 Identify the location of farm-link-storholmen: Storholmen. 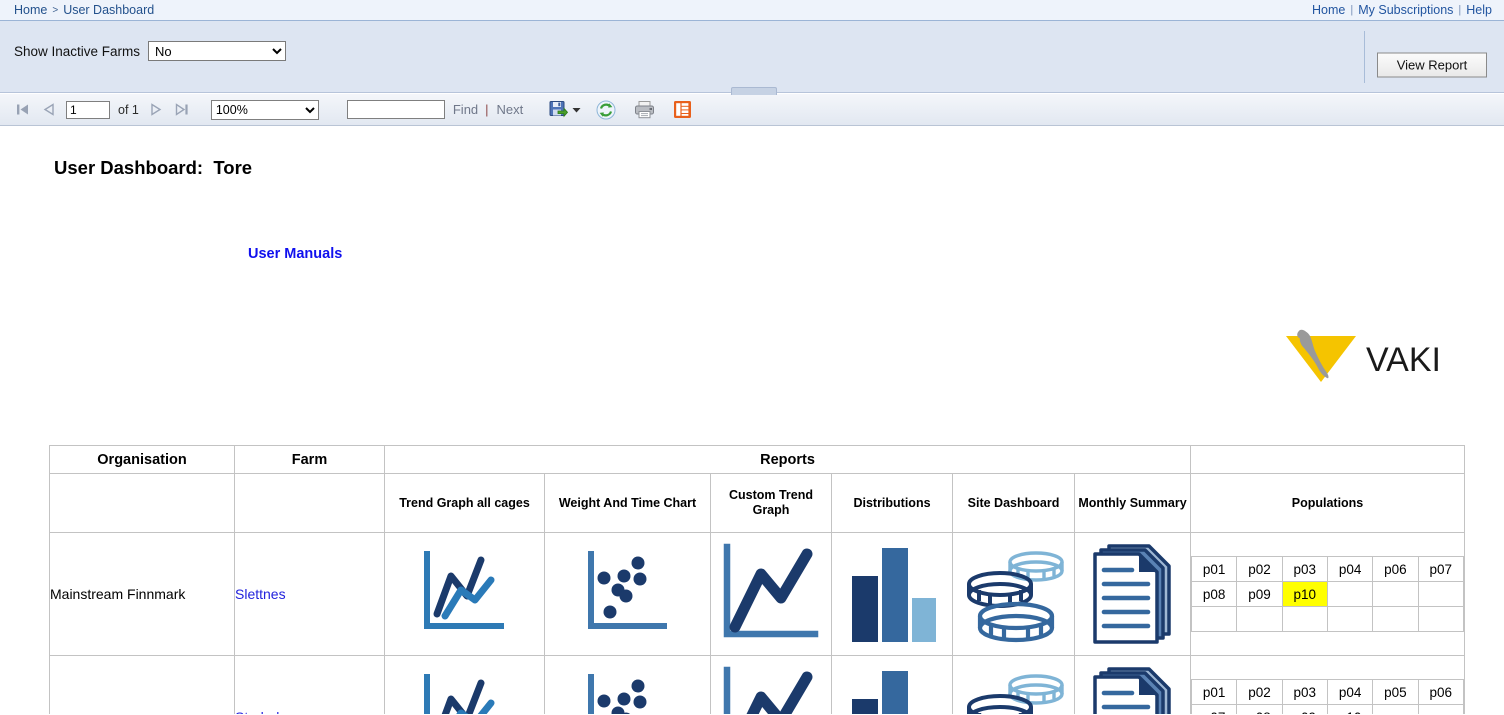
(309, 684).